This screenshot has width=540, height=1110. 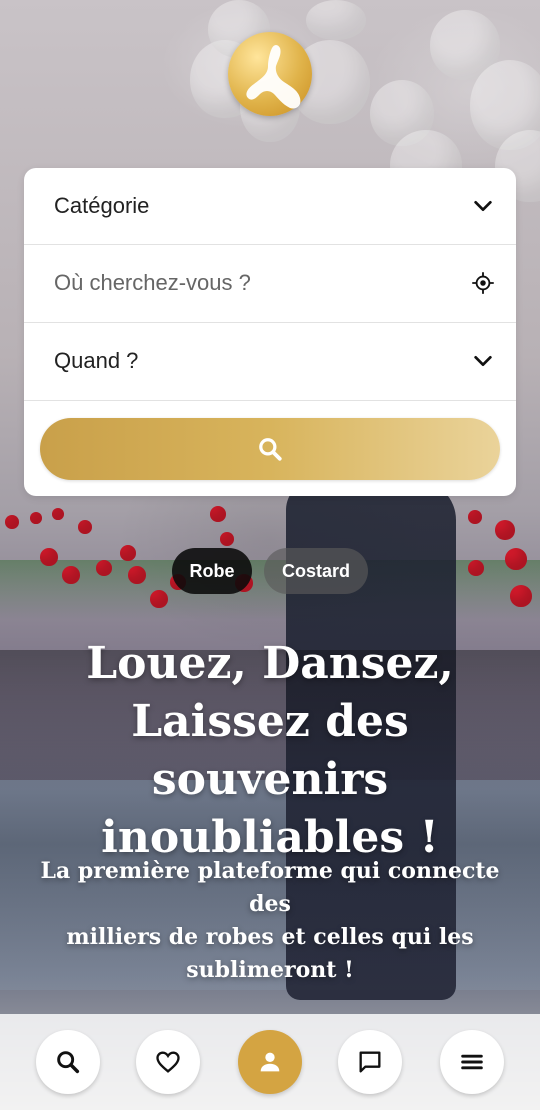 I want to click on chip-robe: Robe, so click(x=212, y=571).